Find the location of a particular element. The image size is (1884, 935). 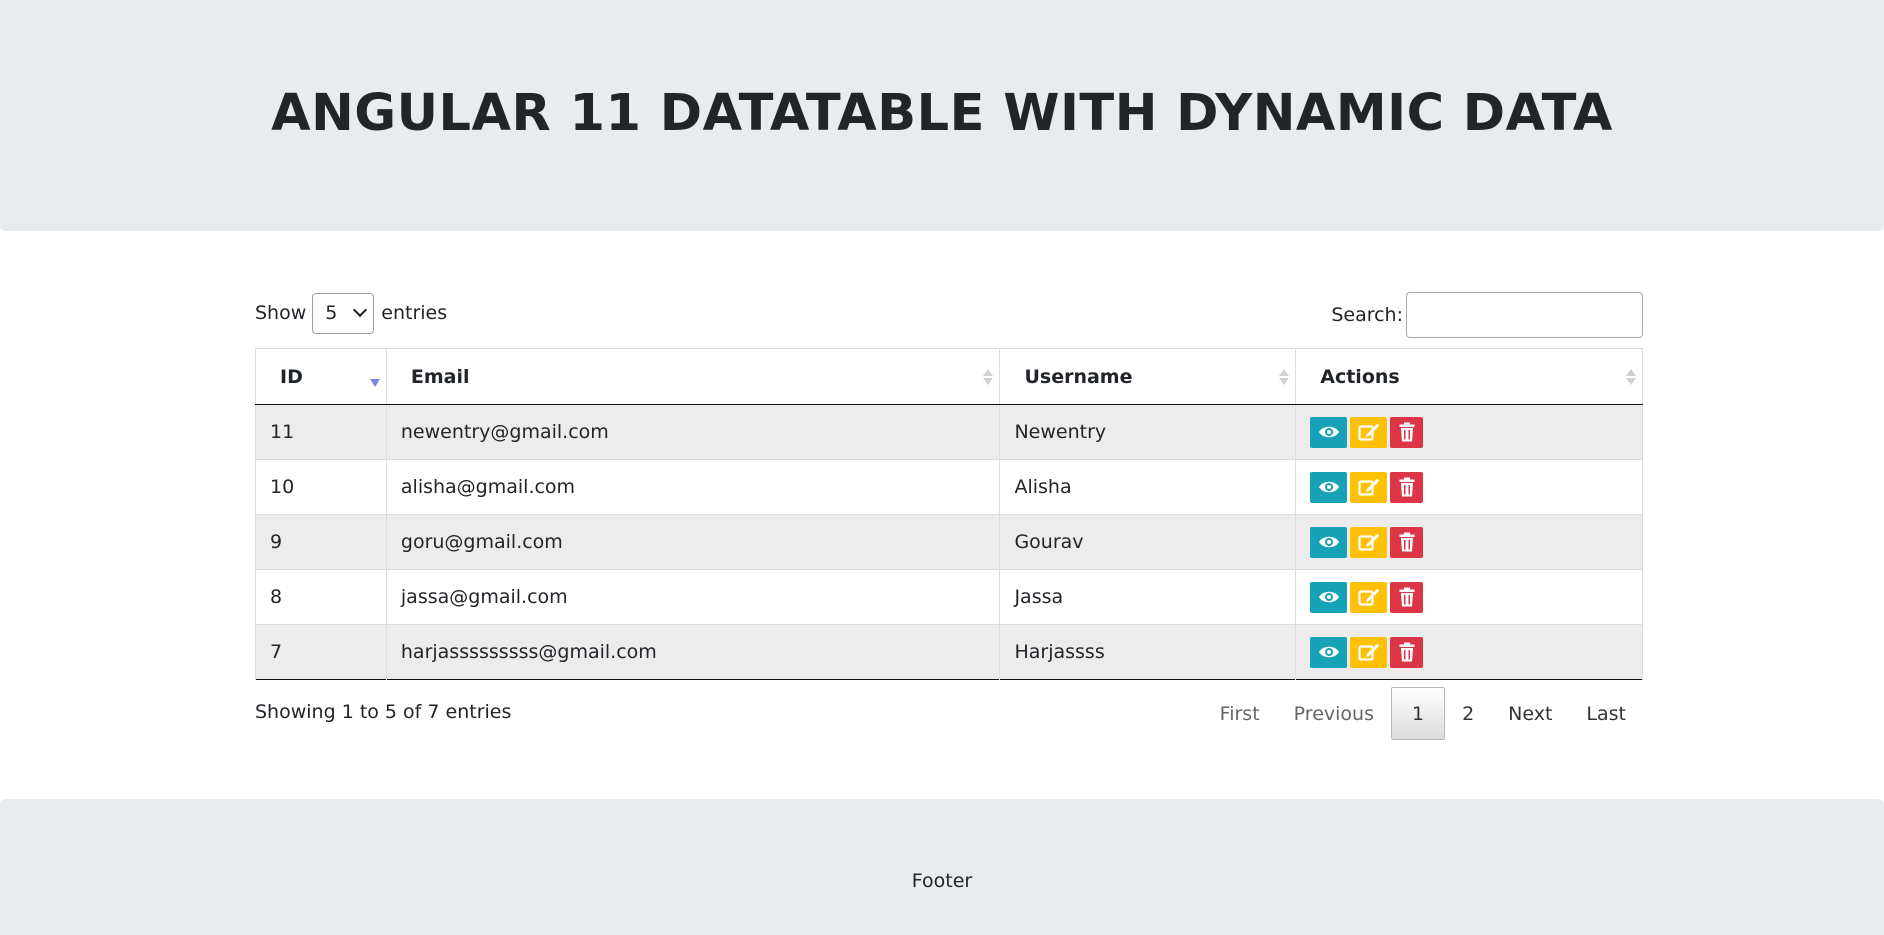

pagination-last-button: Last is located at coordinates (1606, 713).